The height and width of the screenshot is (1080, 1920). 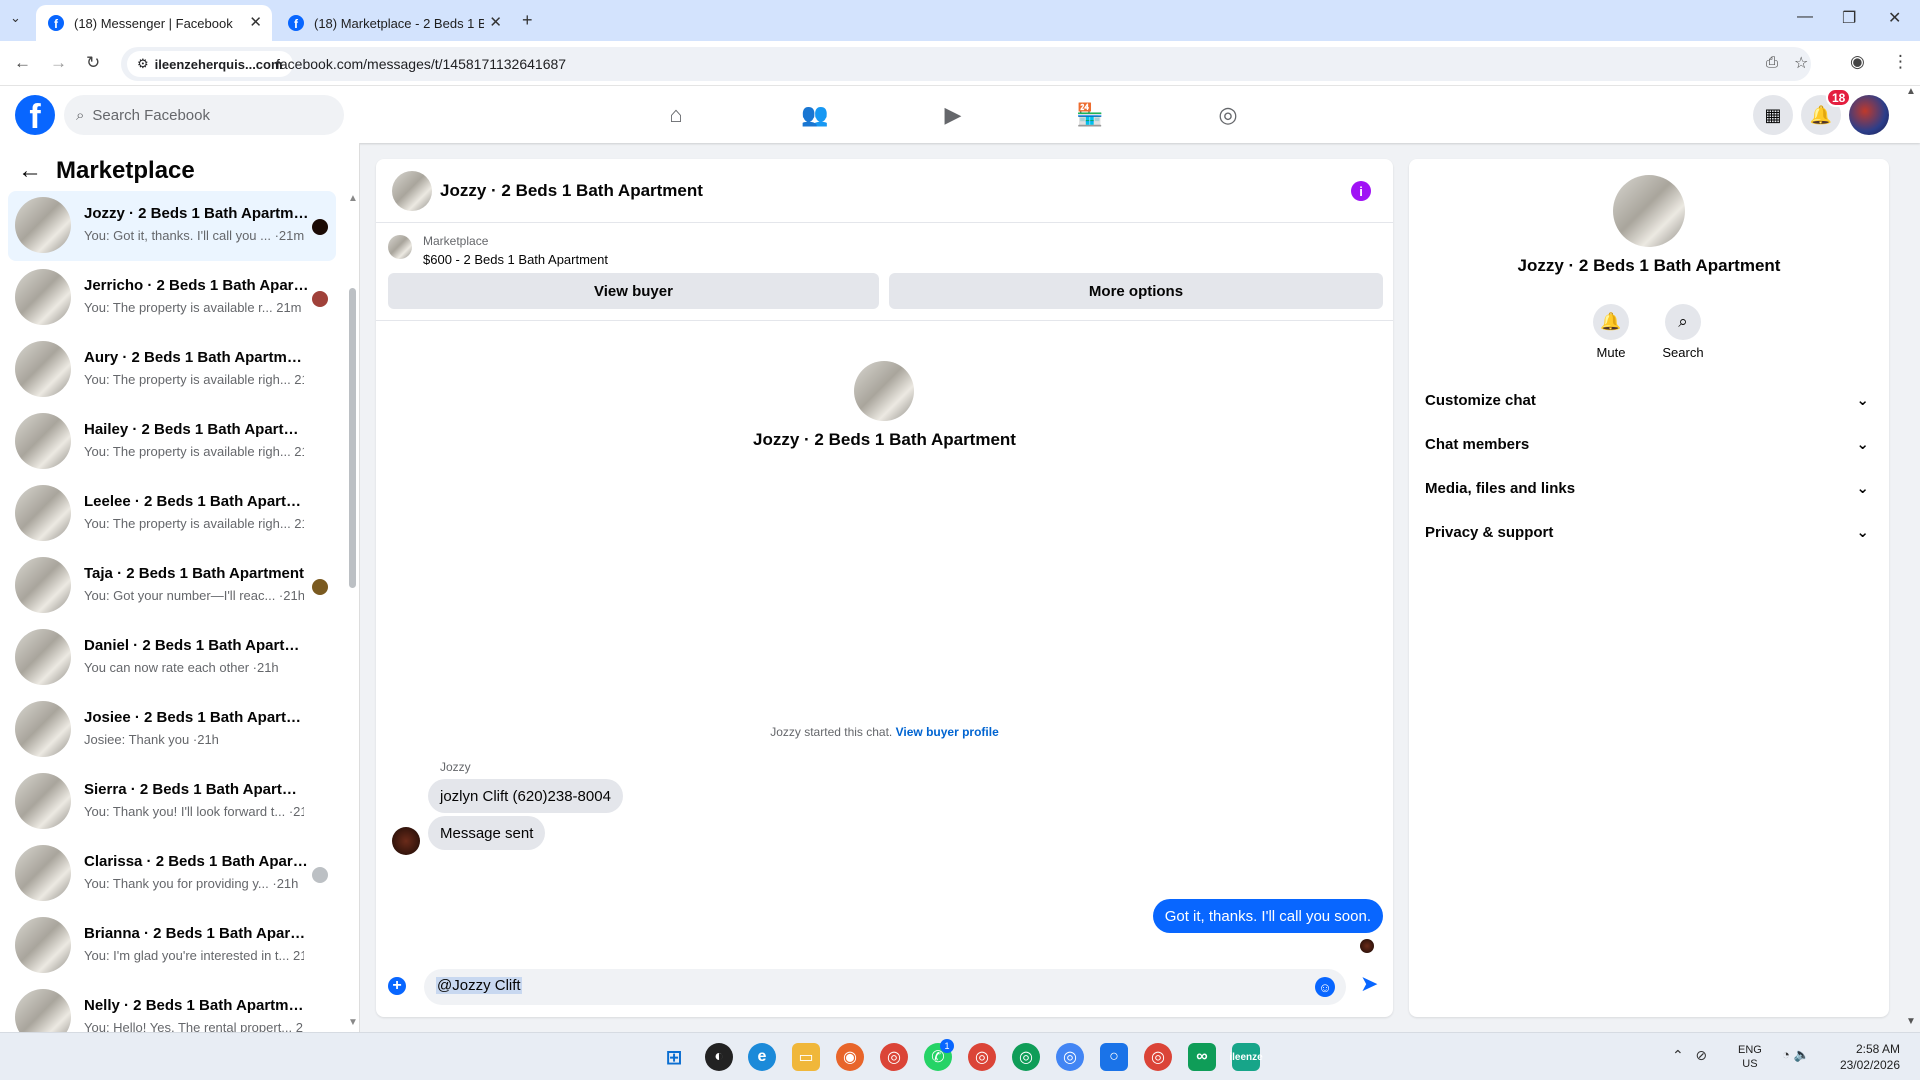 What do you see at coordinates (1649, 265) in the screenshot?
I see `info-name: Jozzy · 2 Beds 1 Bath Apartment` at bounding box center [1649, 265].